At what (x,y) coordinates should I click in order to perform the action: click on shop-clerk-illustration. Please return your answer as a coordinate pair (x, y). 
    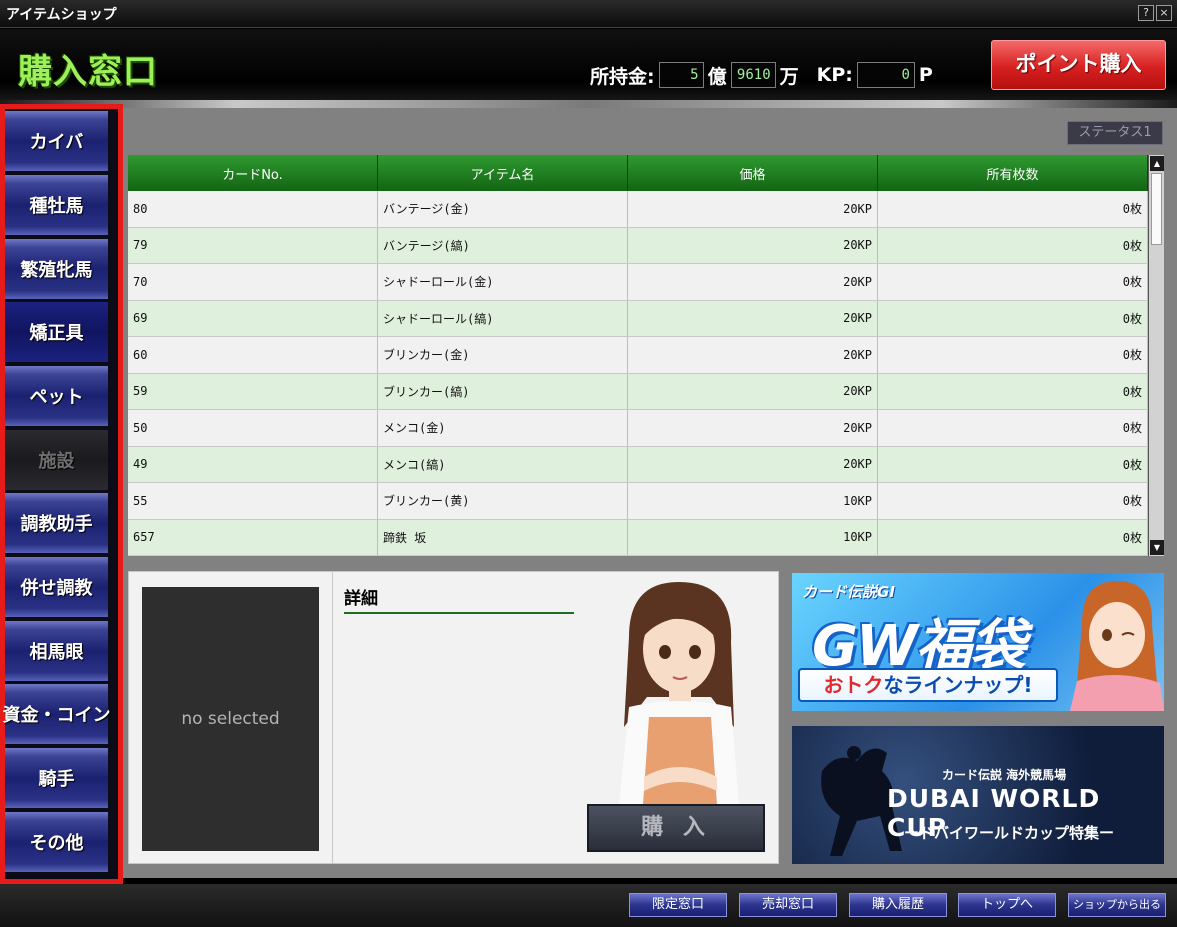
    Looking at the image, I should click on (679, 693).